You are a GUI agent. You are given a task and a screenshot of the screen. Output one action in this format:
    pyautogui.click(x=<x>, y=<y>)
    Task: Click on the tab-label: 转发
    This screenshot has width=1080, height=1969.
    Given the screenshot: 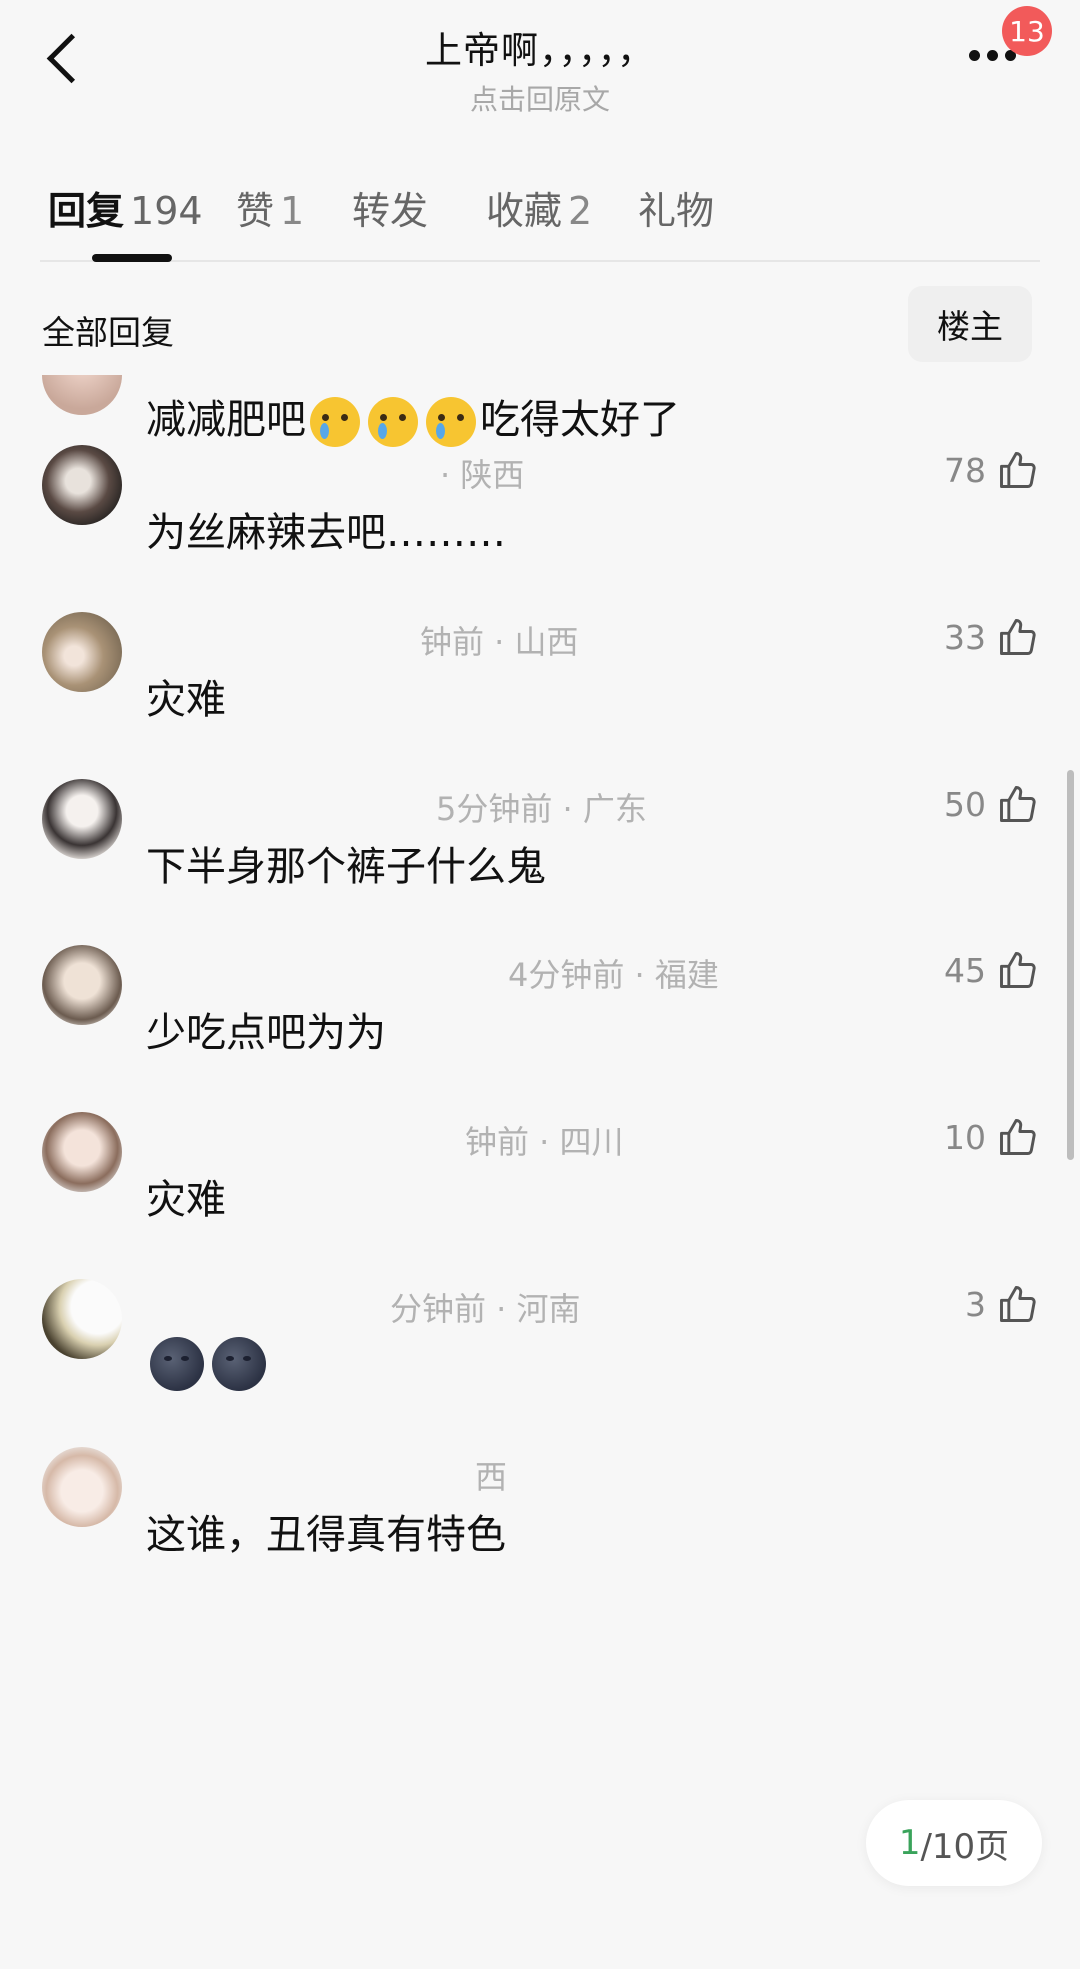 What is the action you would take?
    pyautogui.click(x=390, y=211)
    